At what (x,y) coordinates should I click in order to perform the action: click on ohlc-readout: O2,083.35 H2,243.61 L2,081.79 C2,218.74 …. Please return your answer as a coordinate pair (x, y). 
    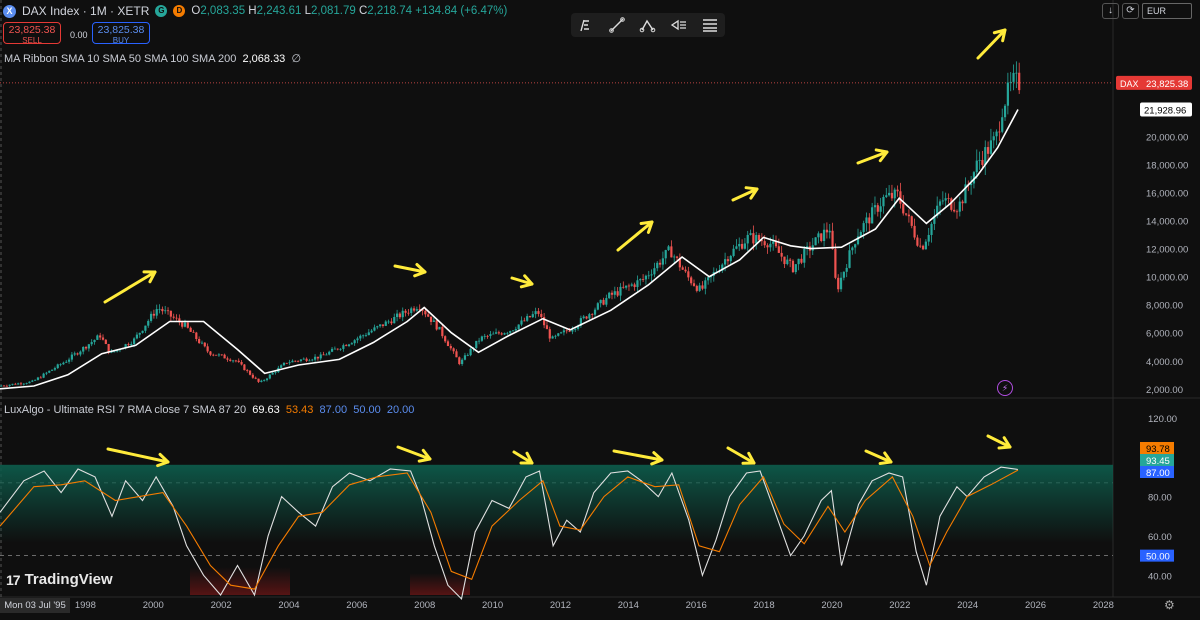
    Looking at the image, I should click on (349, 11).